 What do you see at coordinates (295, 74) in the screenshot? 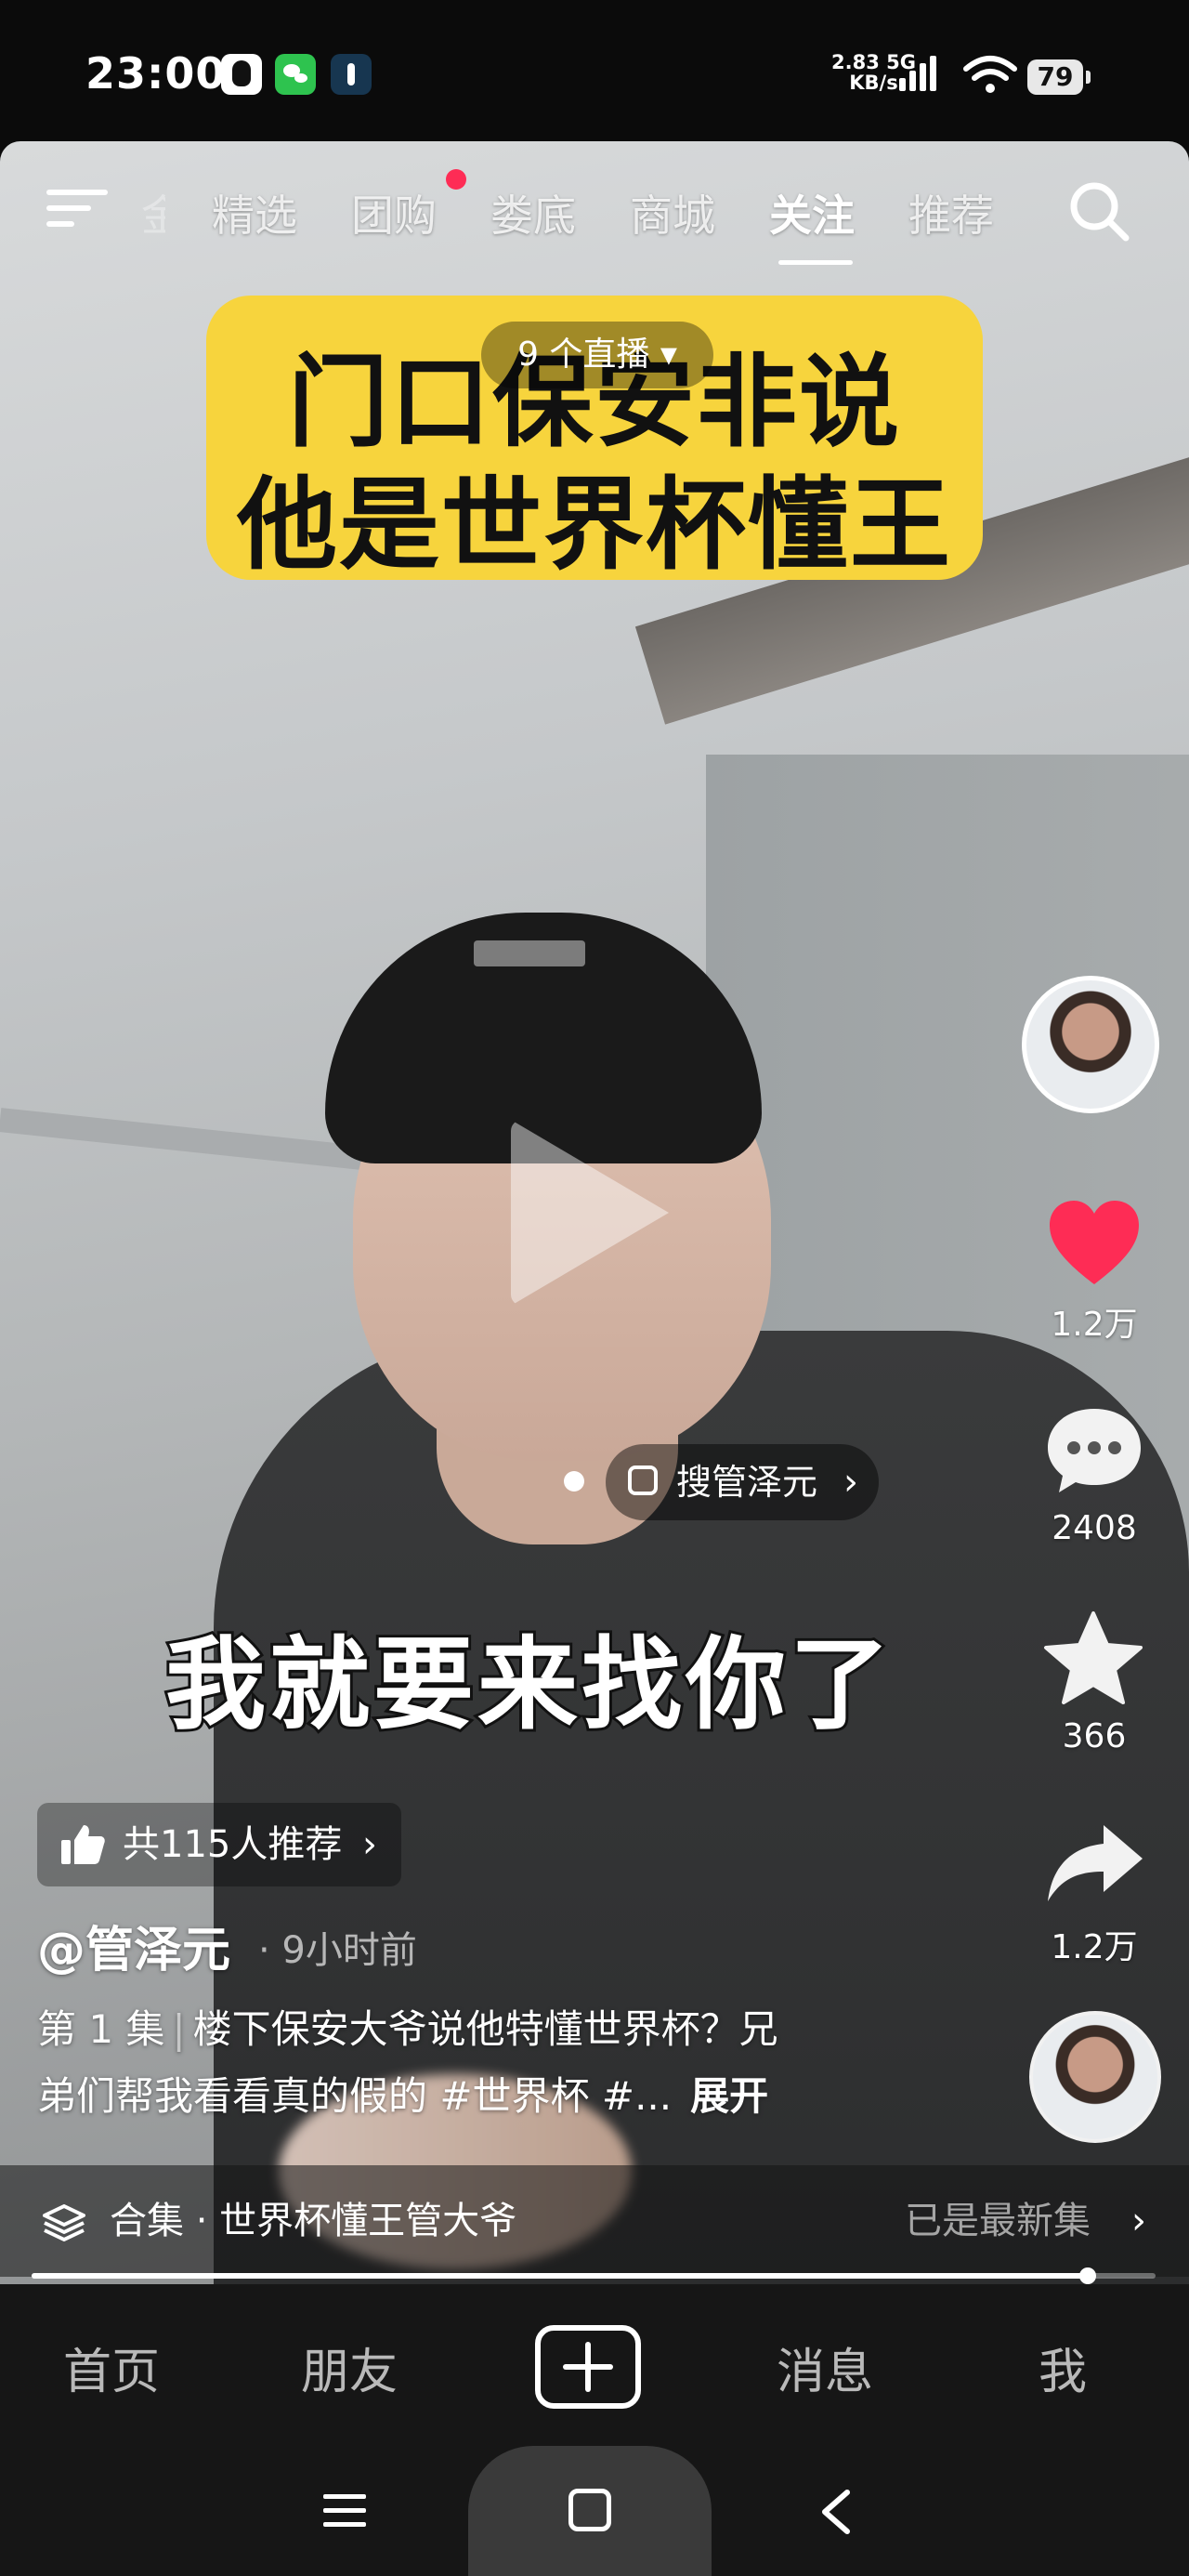
I see `wechat-icon` at bounding box center [295, 74].